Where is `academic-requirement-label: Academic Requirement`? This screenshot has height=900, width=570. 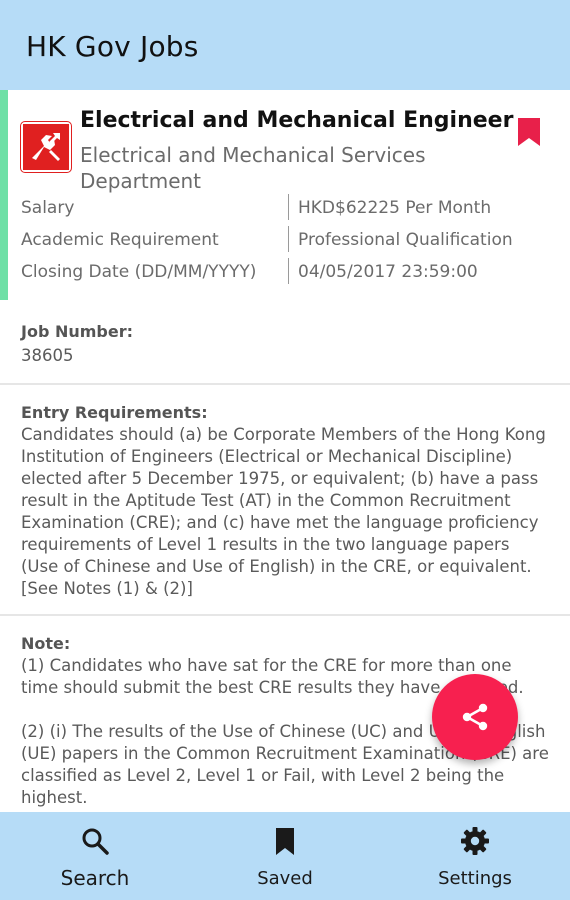
academic-requirement-label: Academic Requirement is located at coordinates (120, 240).